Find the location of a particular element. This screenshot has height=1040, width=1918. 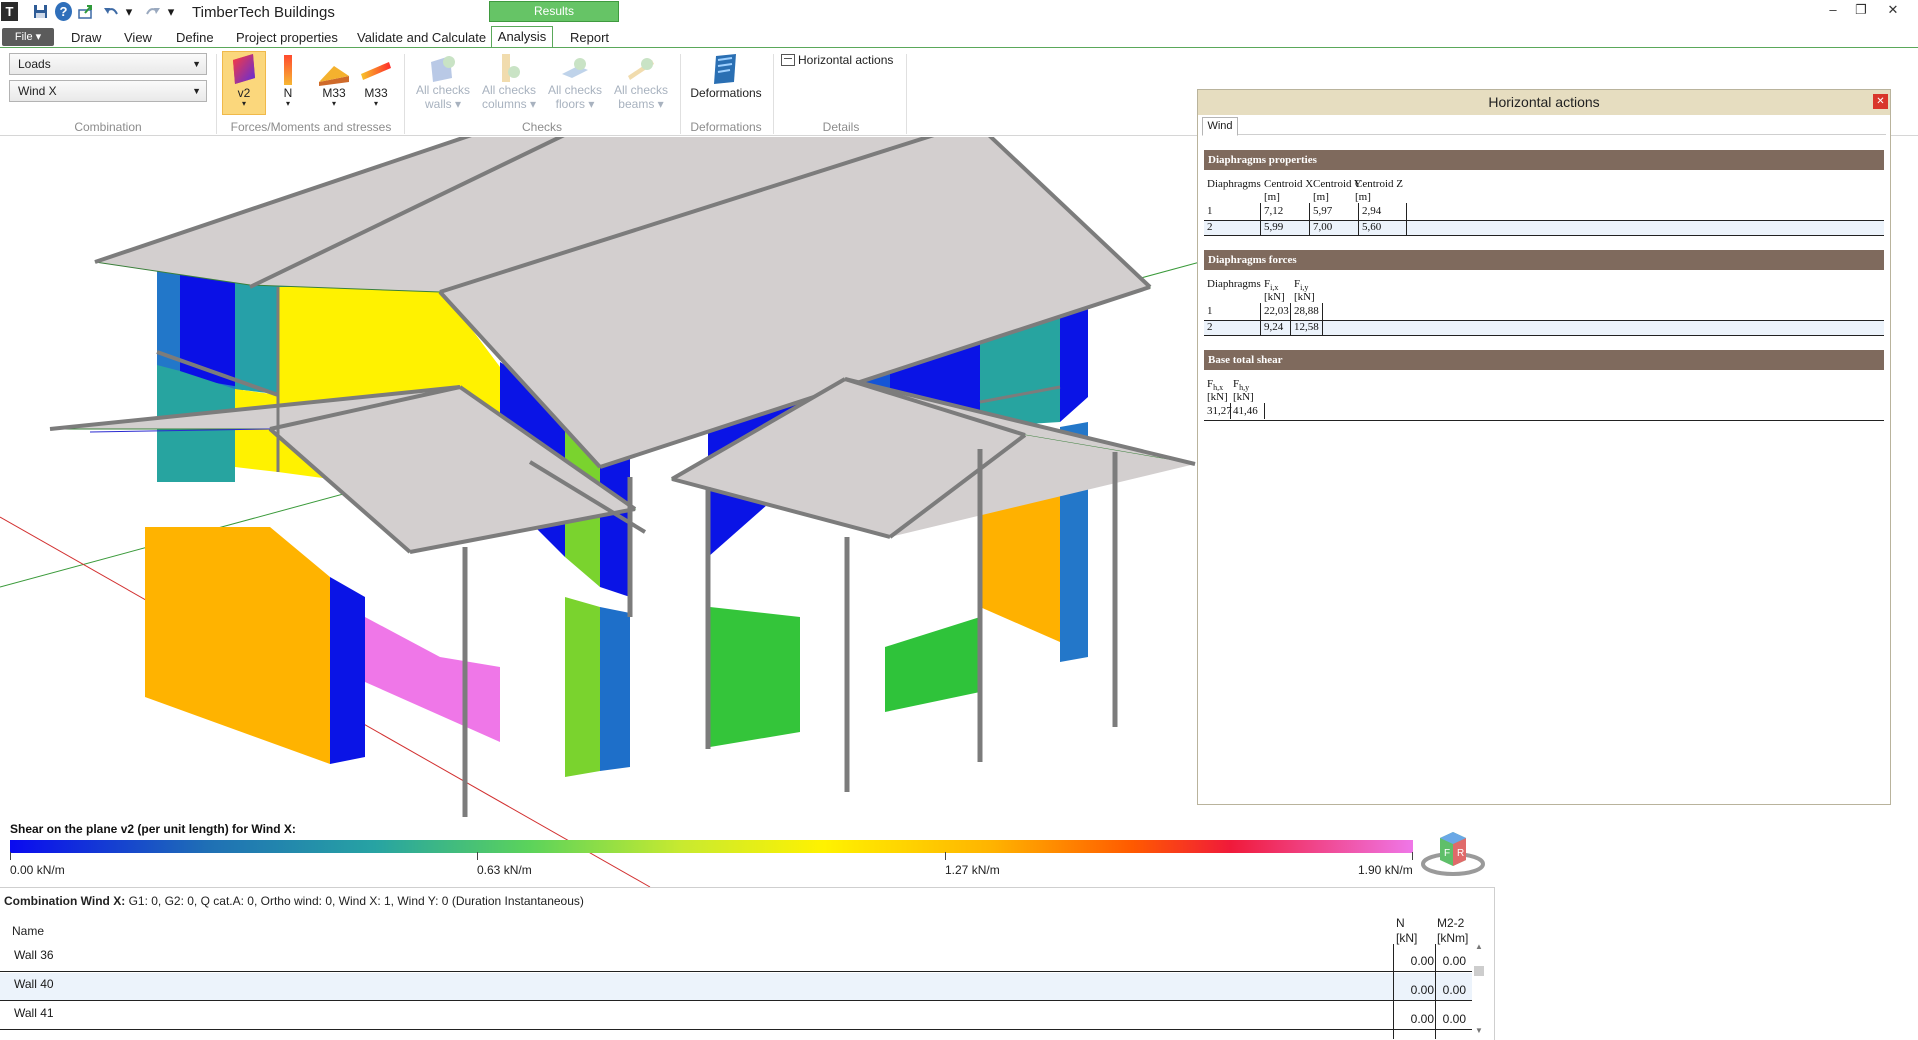

restore-button: ❐ is located at coordinates (1861, 11).